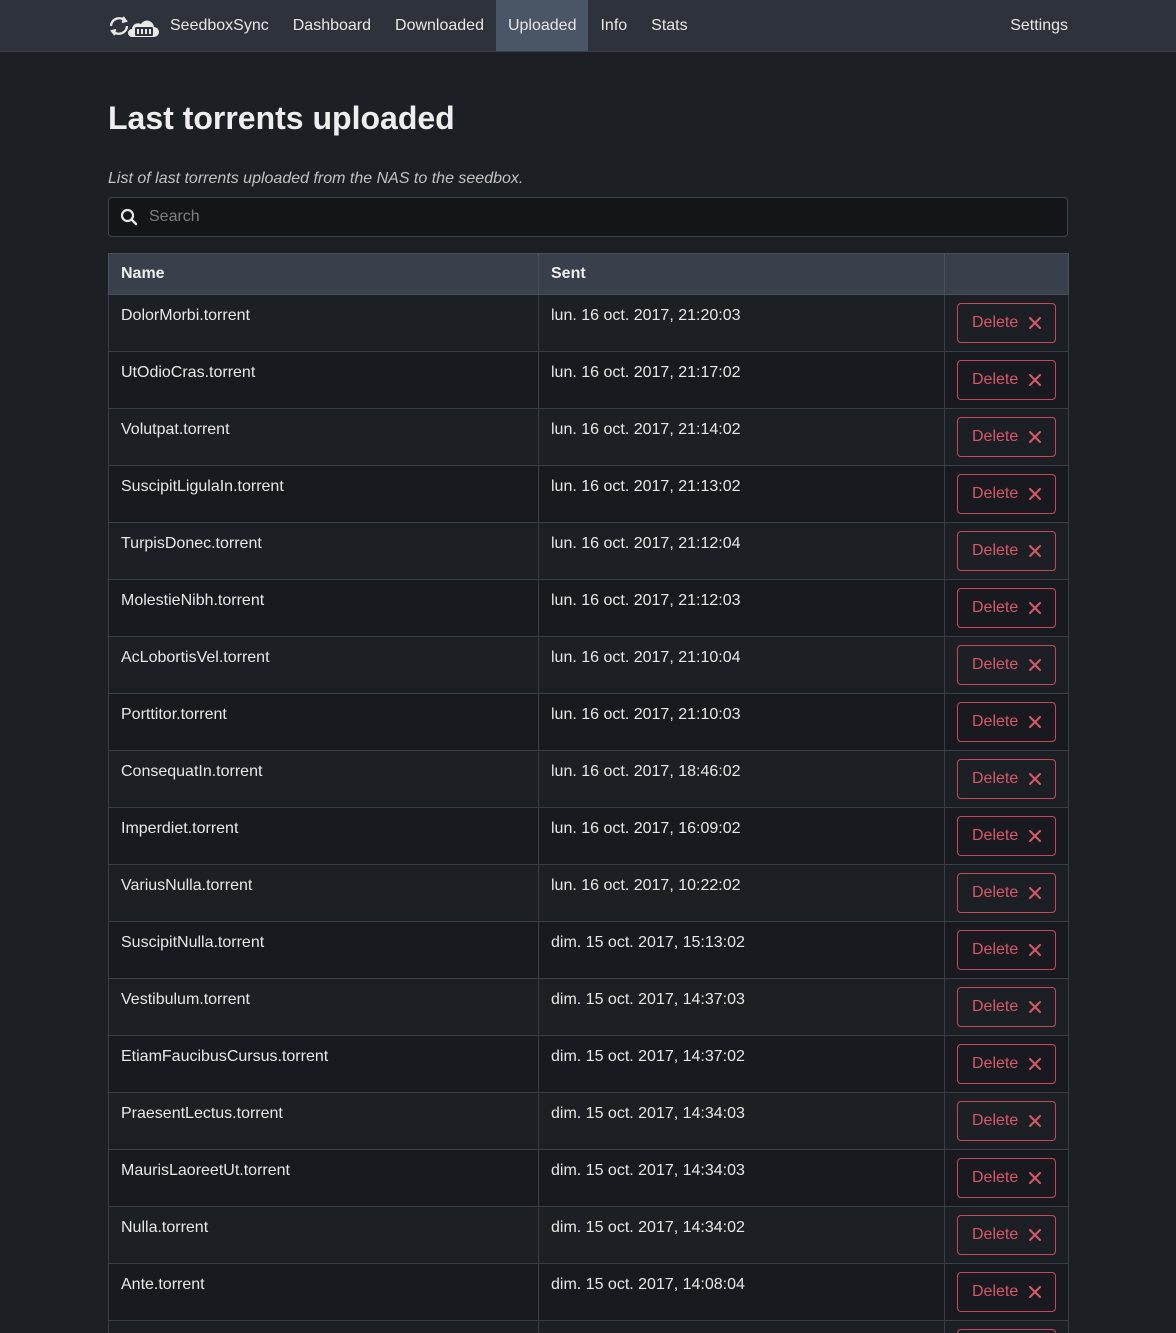 The height and width of the screenshot is (1333, 1176). Describe the element at coordinates (542, 25) in the screenshot. I see `nav-link-uploaded: Uploaded` at that location.